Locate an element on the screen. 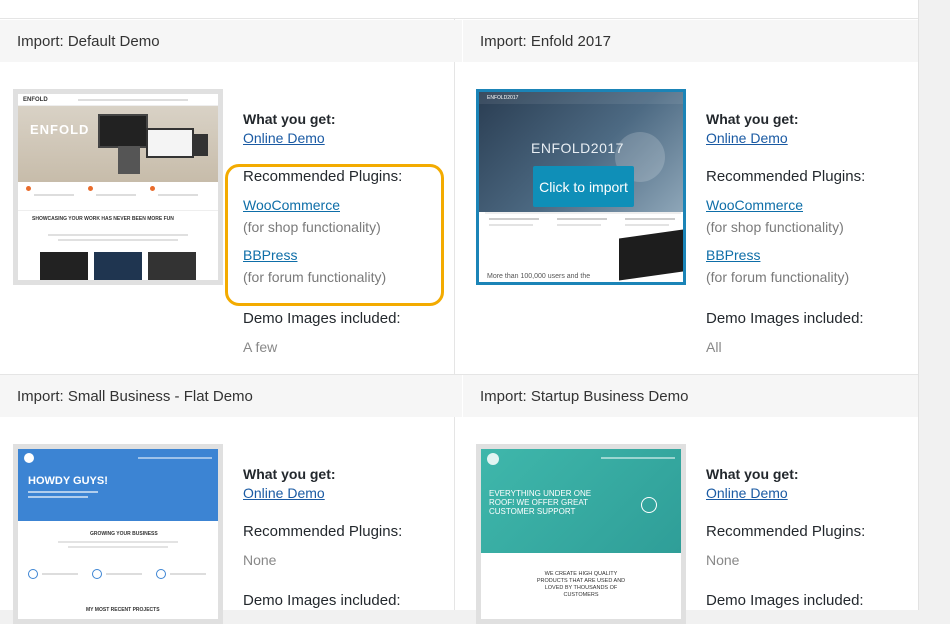 Image resolution: width=950 pixels, height=624 pixels. demo-images-value: All is located at coordinates (714, 347).